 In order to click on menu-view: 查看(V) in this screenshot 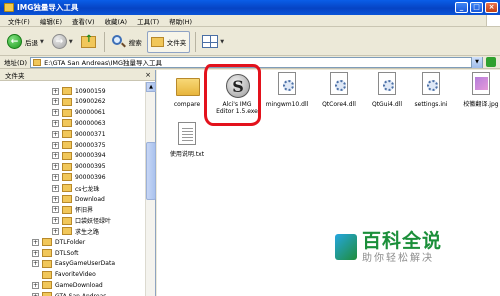, I will do `click(83, 21)`.